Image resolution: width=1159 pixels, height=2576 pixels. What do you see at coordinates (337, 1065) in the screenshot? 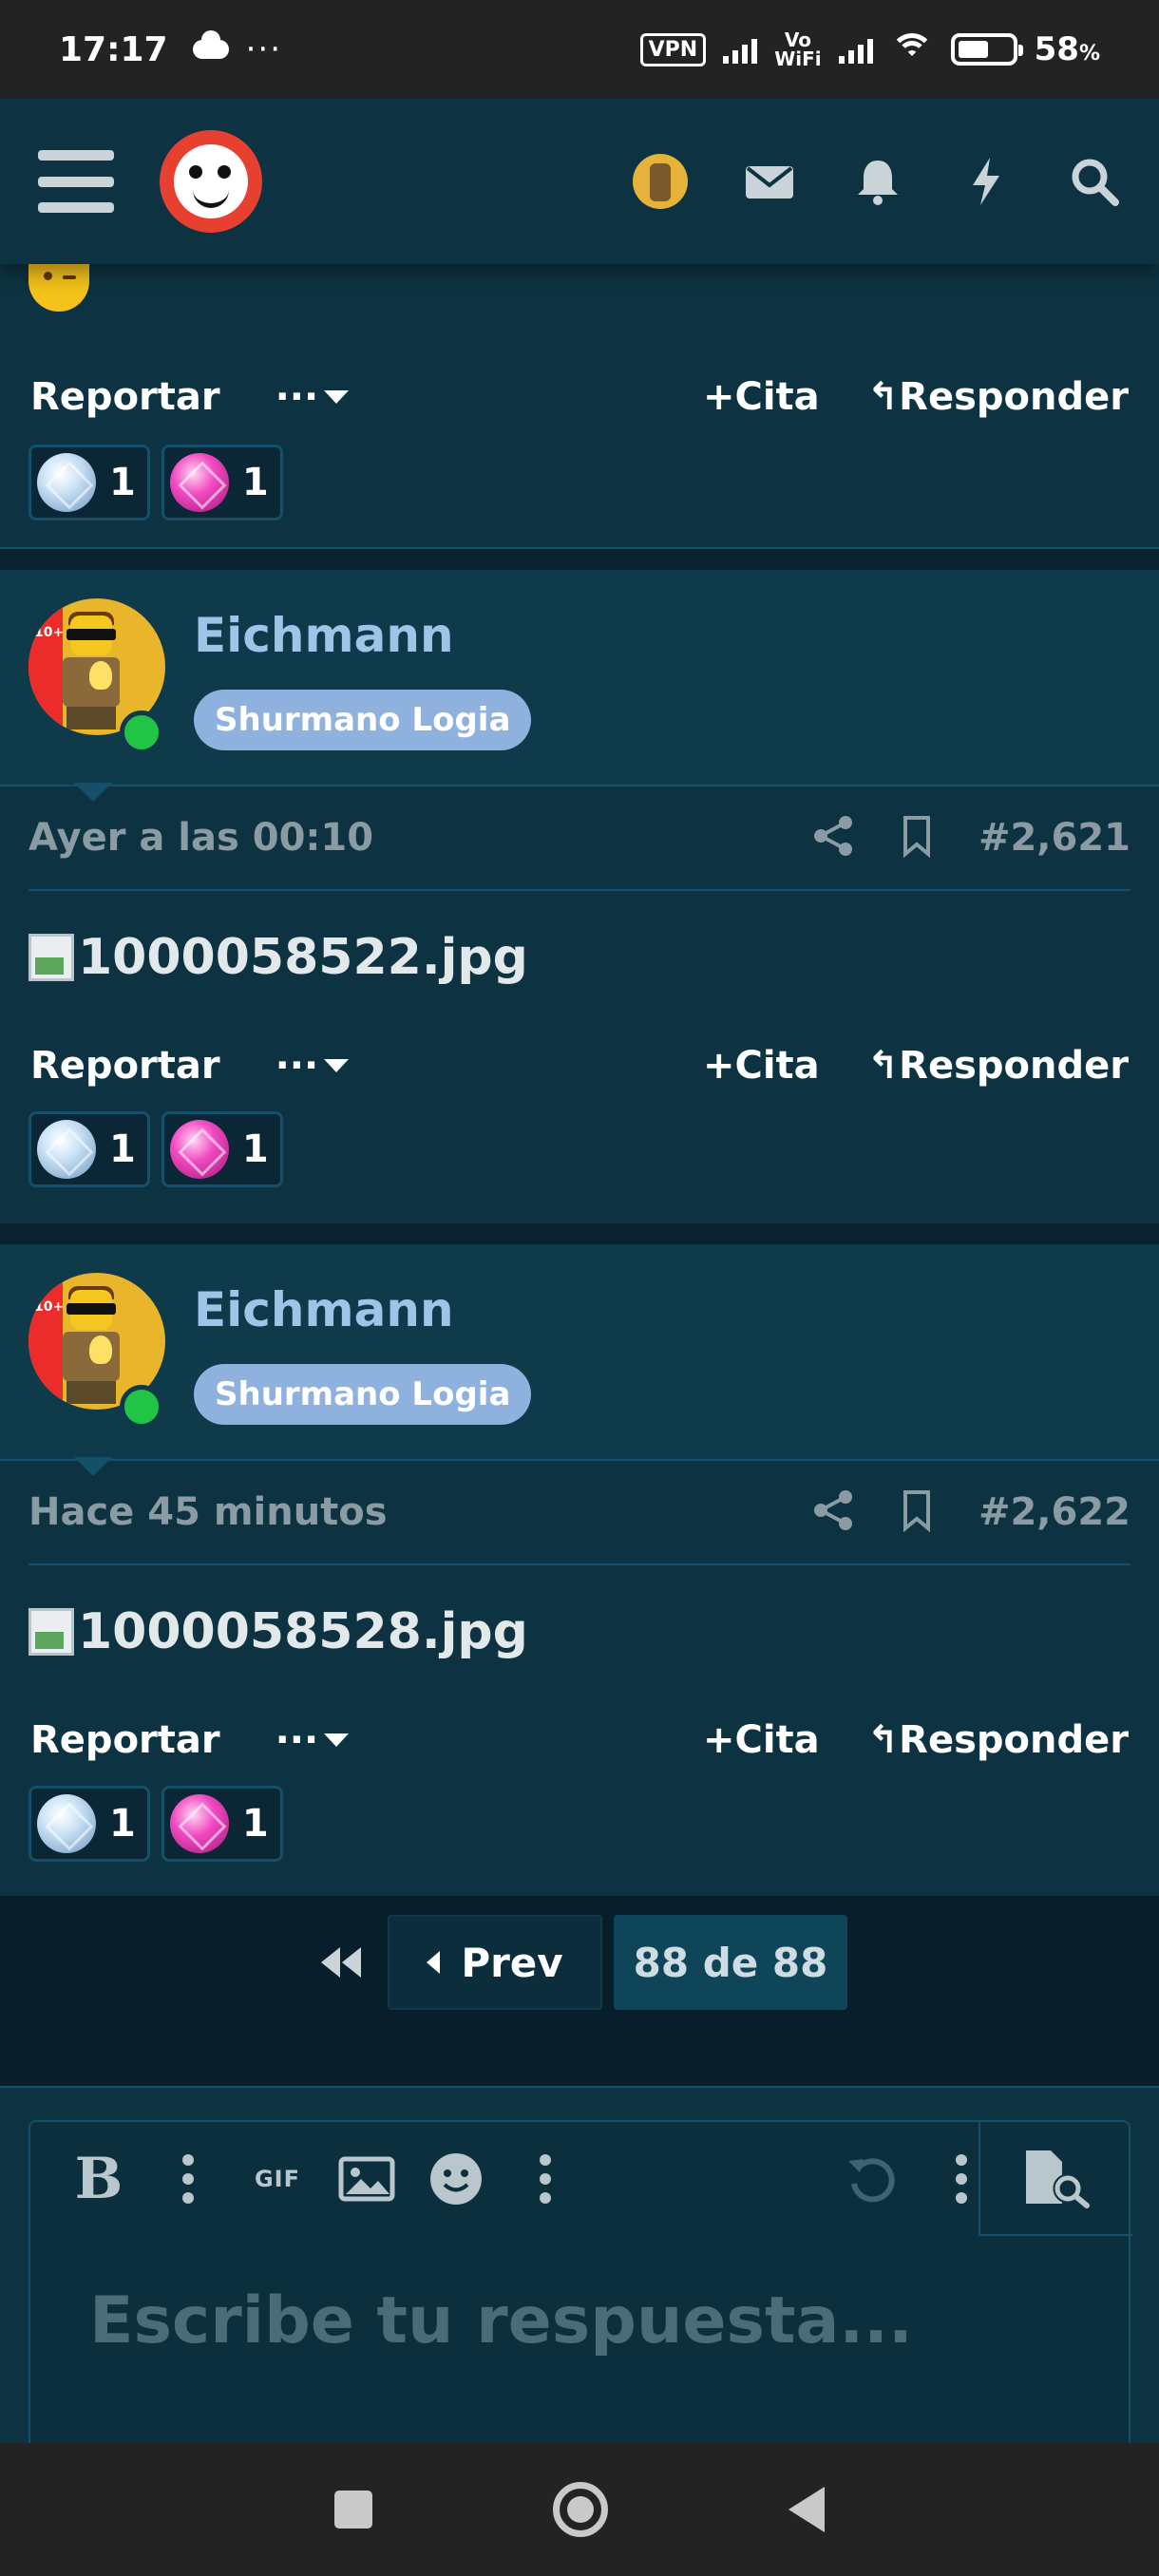
I see `caret-down-icon` at bounding box center [337, 1065].